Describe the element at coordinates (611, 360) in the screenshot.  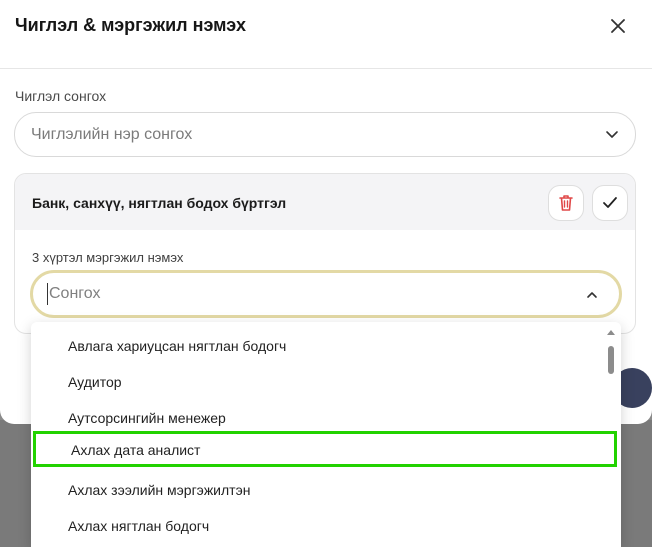
I see `scrollbar-thumb` at that location.